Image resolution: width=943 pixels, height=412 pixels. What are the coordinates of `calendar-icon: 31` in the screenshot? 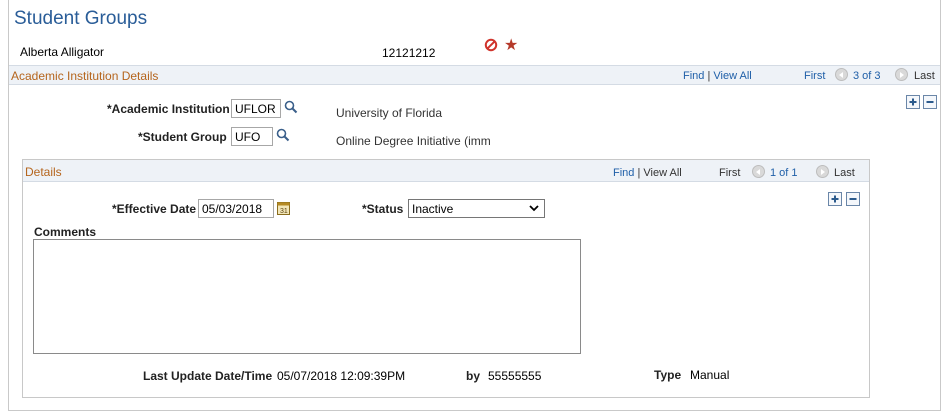 It's located at (283, 209).